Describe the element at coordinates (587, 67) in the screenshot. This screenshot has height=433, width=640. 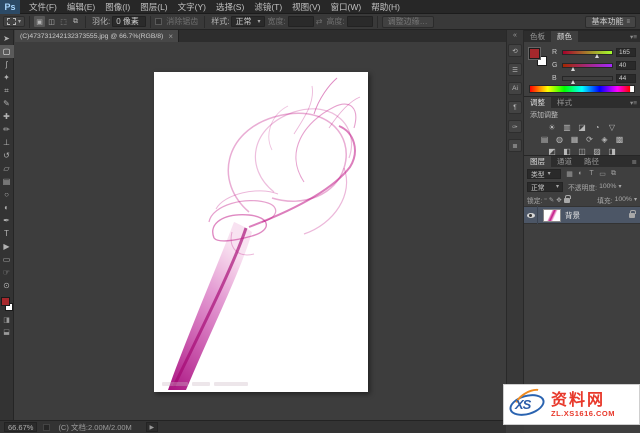
I see `green-slider` at that location.